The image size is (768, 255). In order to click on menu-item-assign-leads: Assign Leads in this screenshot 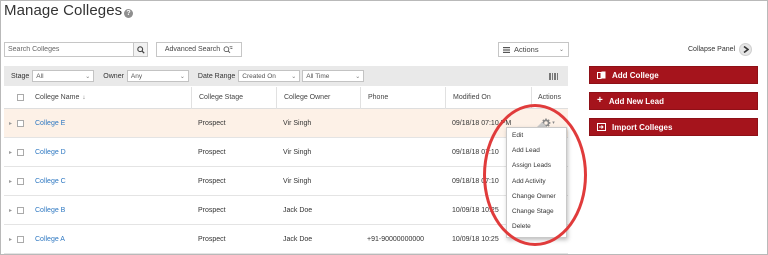, I will do `click(536, 165)`.